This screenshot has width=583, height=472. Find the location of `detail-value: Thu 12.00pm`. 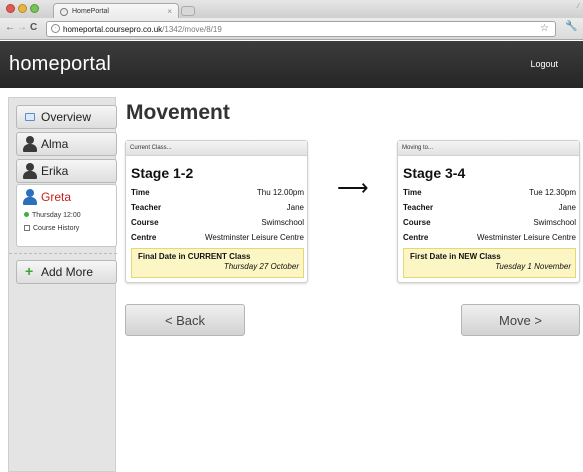

detail-value: Thu 12.00pm is located at coordinates (280, 192).